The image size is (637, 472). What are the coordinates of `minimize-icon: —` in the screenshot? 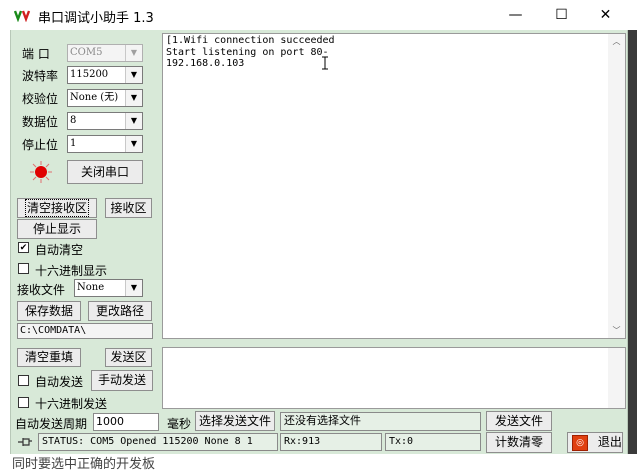 It's located at (515, 15).